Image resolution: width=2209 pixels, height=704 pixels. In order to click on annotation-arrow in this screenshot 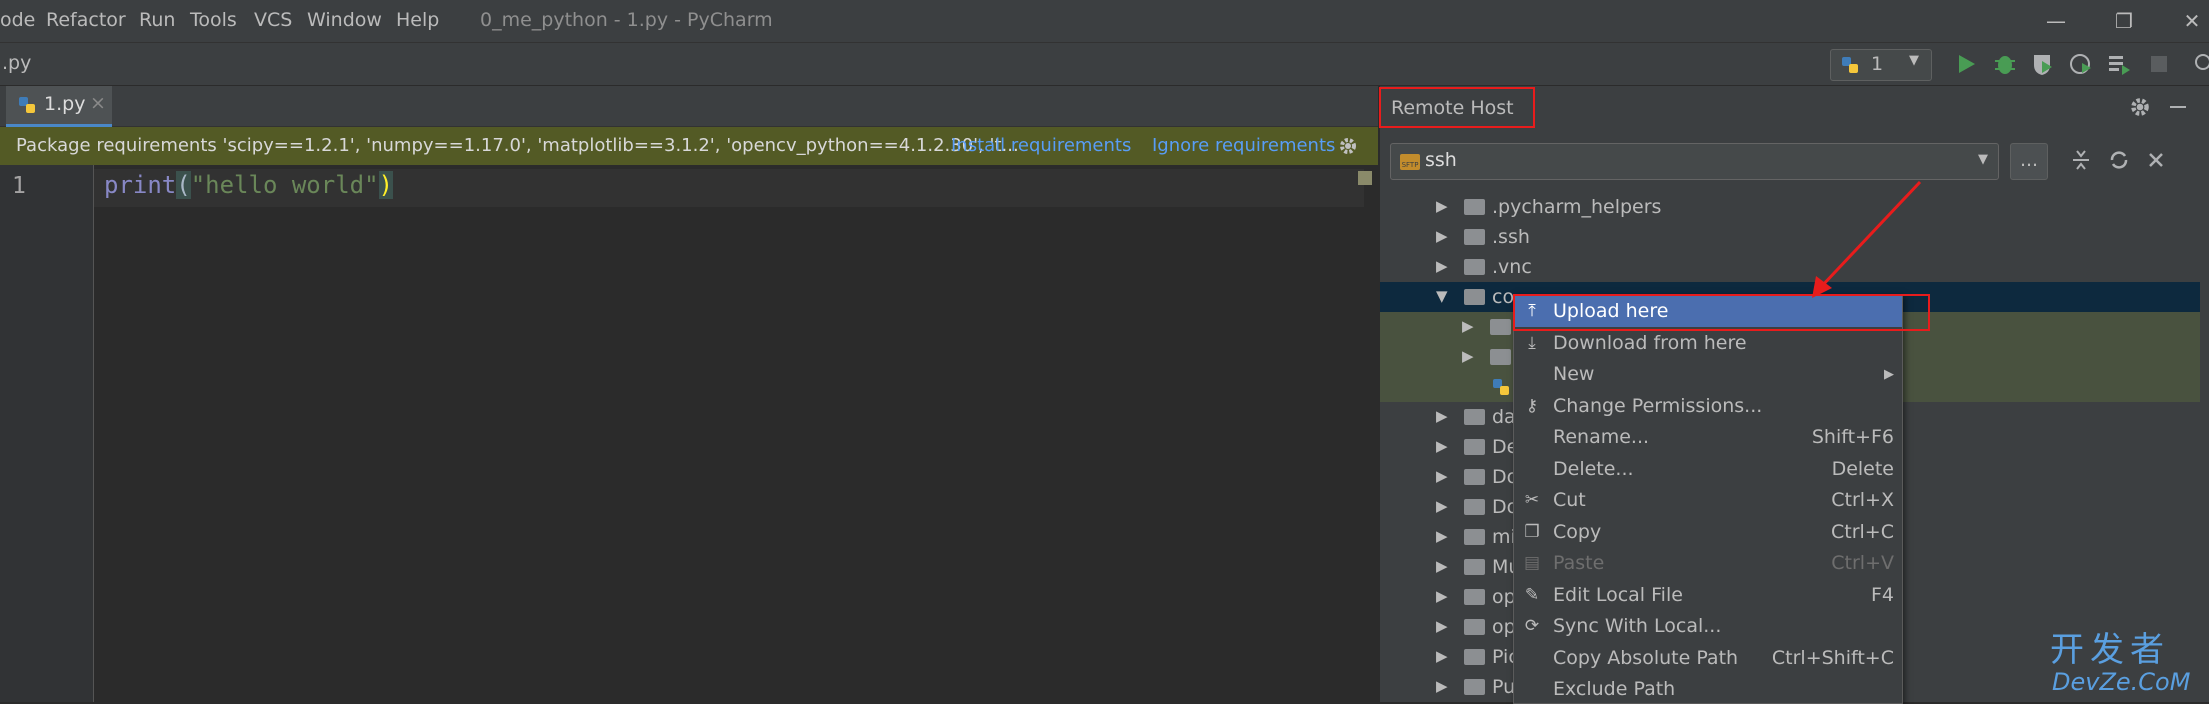, I will do `click(1867, 239)`.